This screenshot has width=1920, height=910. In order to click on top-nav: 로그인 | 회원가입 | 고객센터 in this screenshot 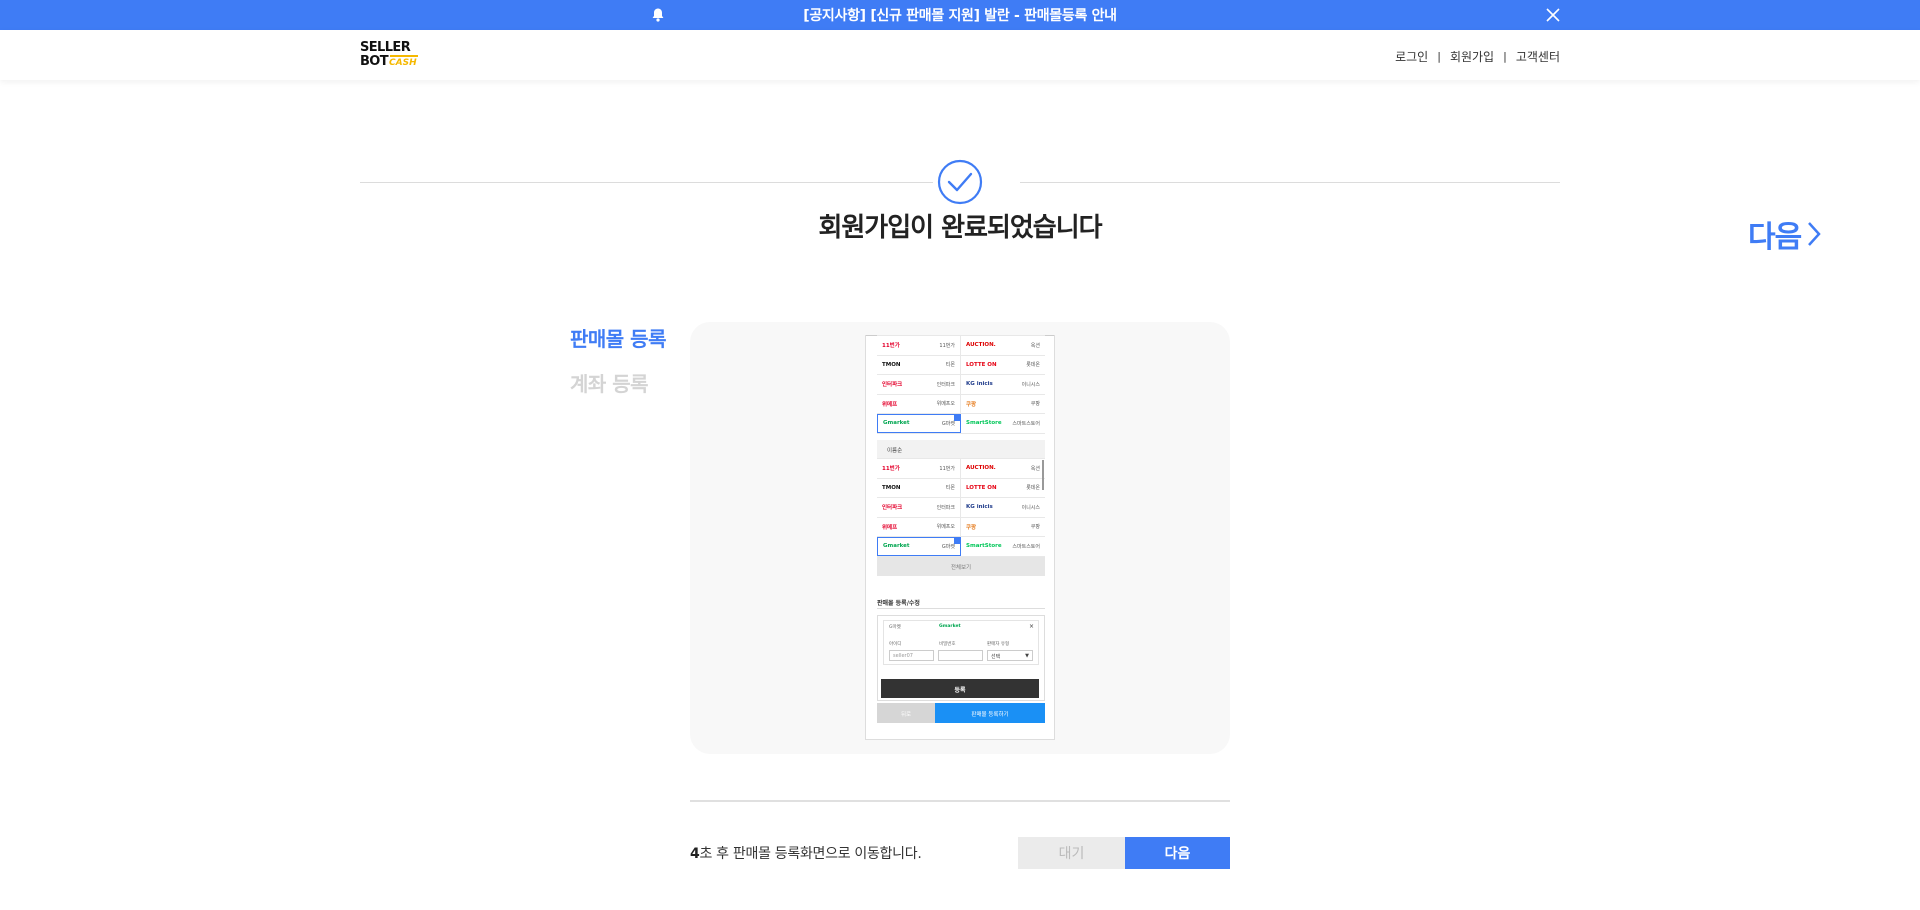, I will do `click(1477, 56)`.